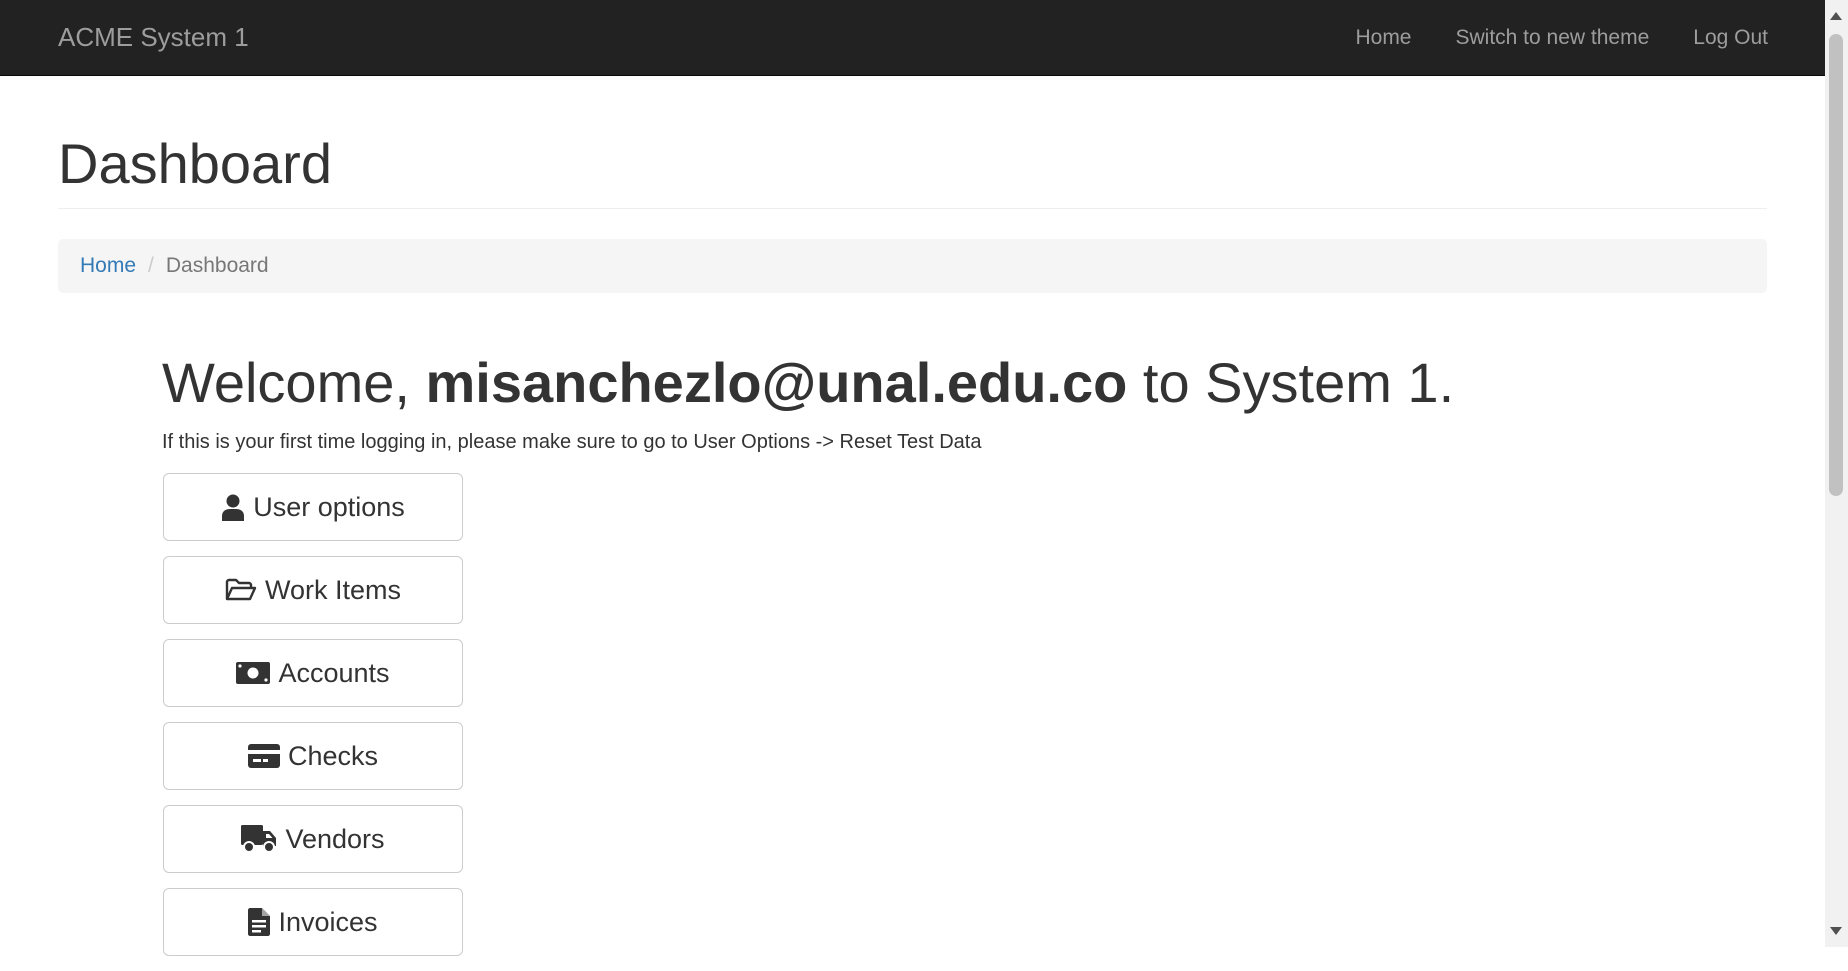 The height and width of the screenshot is (971, 1848). Describe the element at coordinates (329, 506) in the screenshot. I see `user-options-label: User options` at that location.